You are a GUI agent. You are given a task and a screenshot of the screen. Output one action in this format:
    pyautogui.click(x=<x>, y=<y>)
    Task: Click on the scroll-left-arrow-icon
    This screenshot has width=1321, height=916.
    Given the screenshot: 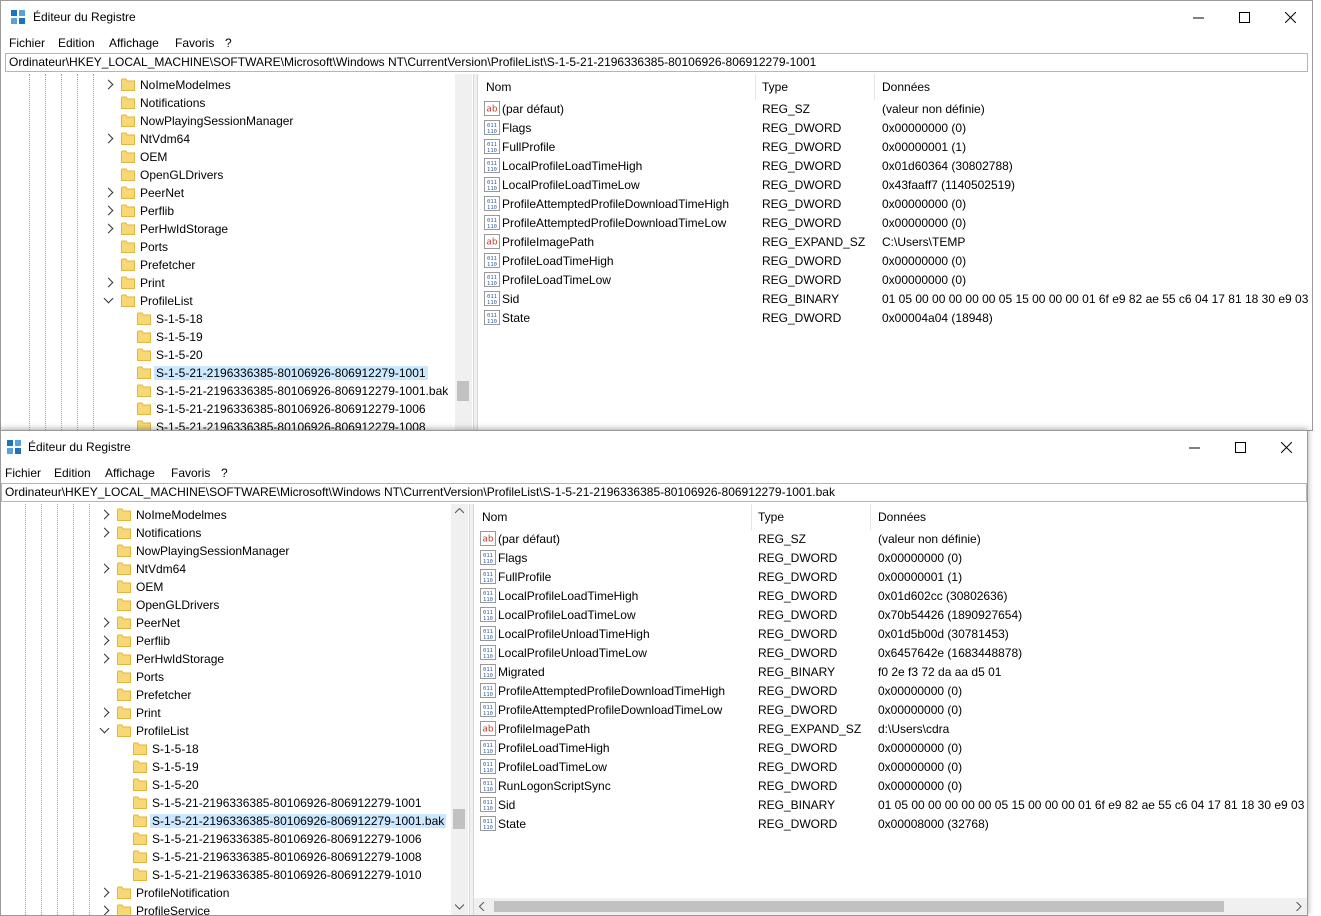 What is the action you would take?
    pyautogui.click(x=482, y=906)
    